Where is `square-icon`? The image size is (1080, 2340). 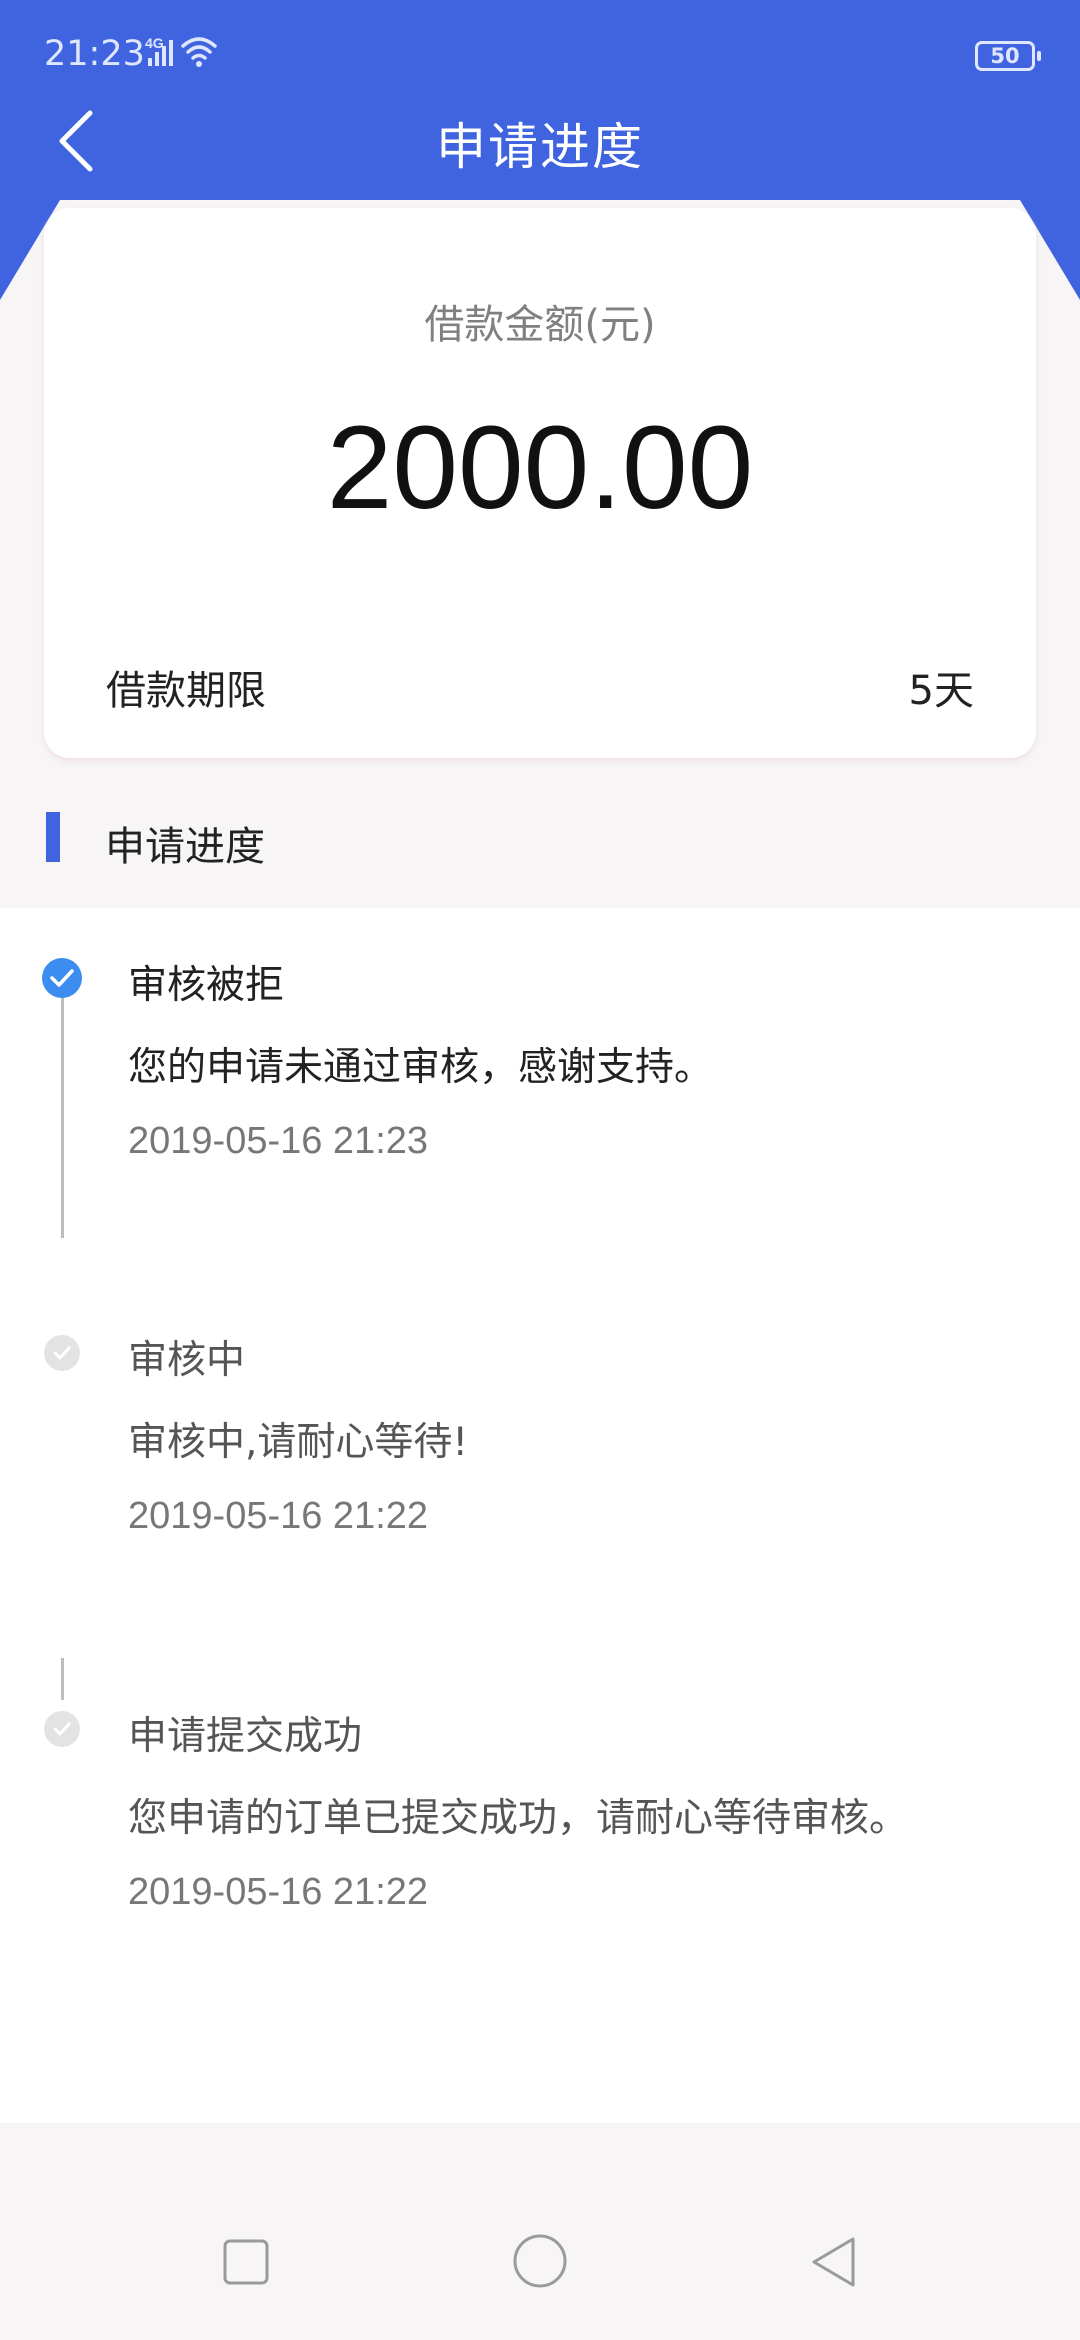 square-icon is located at coordinates (246, 2262).